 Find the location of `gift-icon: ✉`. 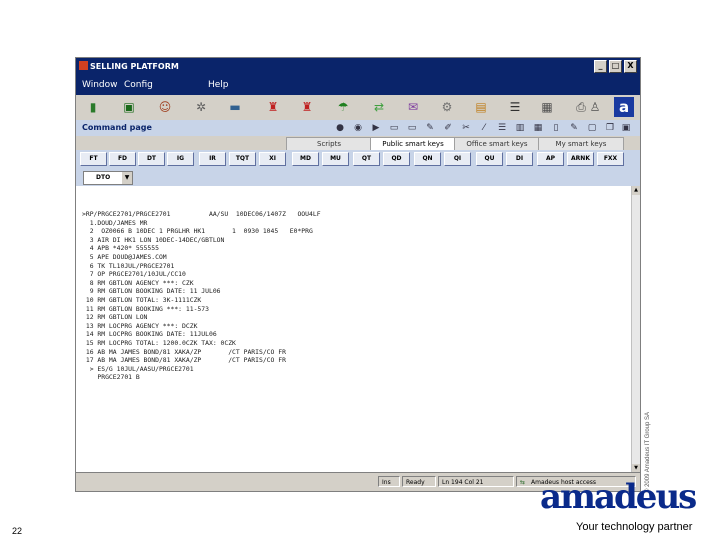

gift-icon: ✉ is located at coordinates (413, 107).